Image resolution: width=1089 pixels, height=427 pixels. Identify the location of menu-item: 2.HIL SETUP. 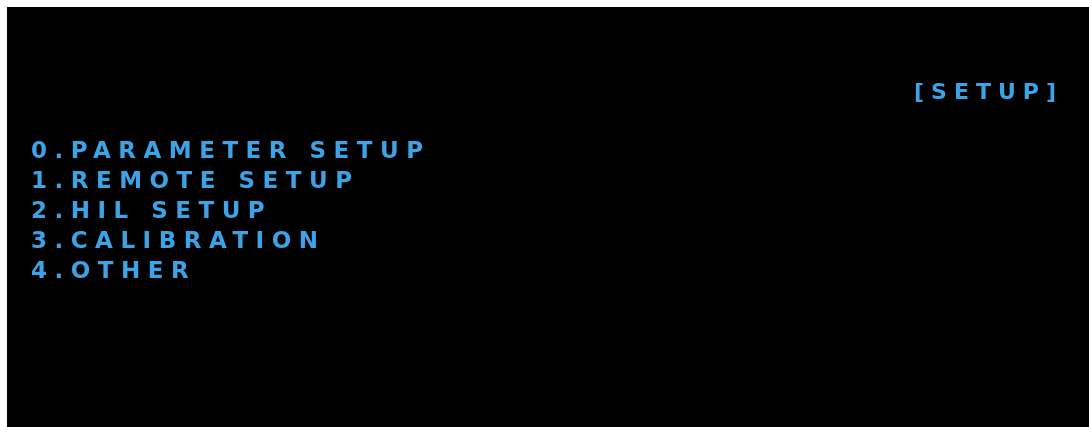
(152, 210).